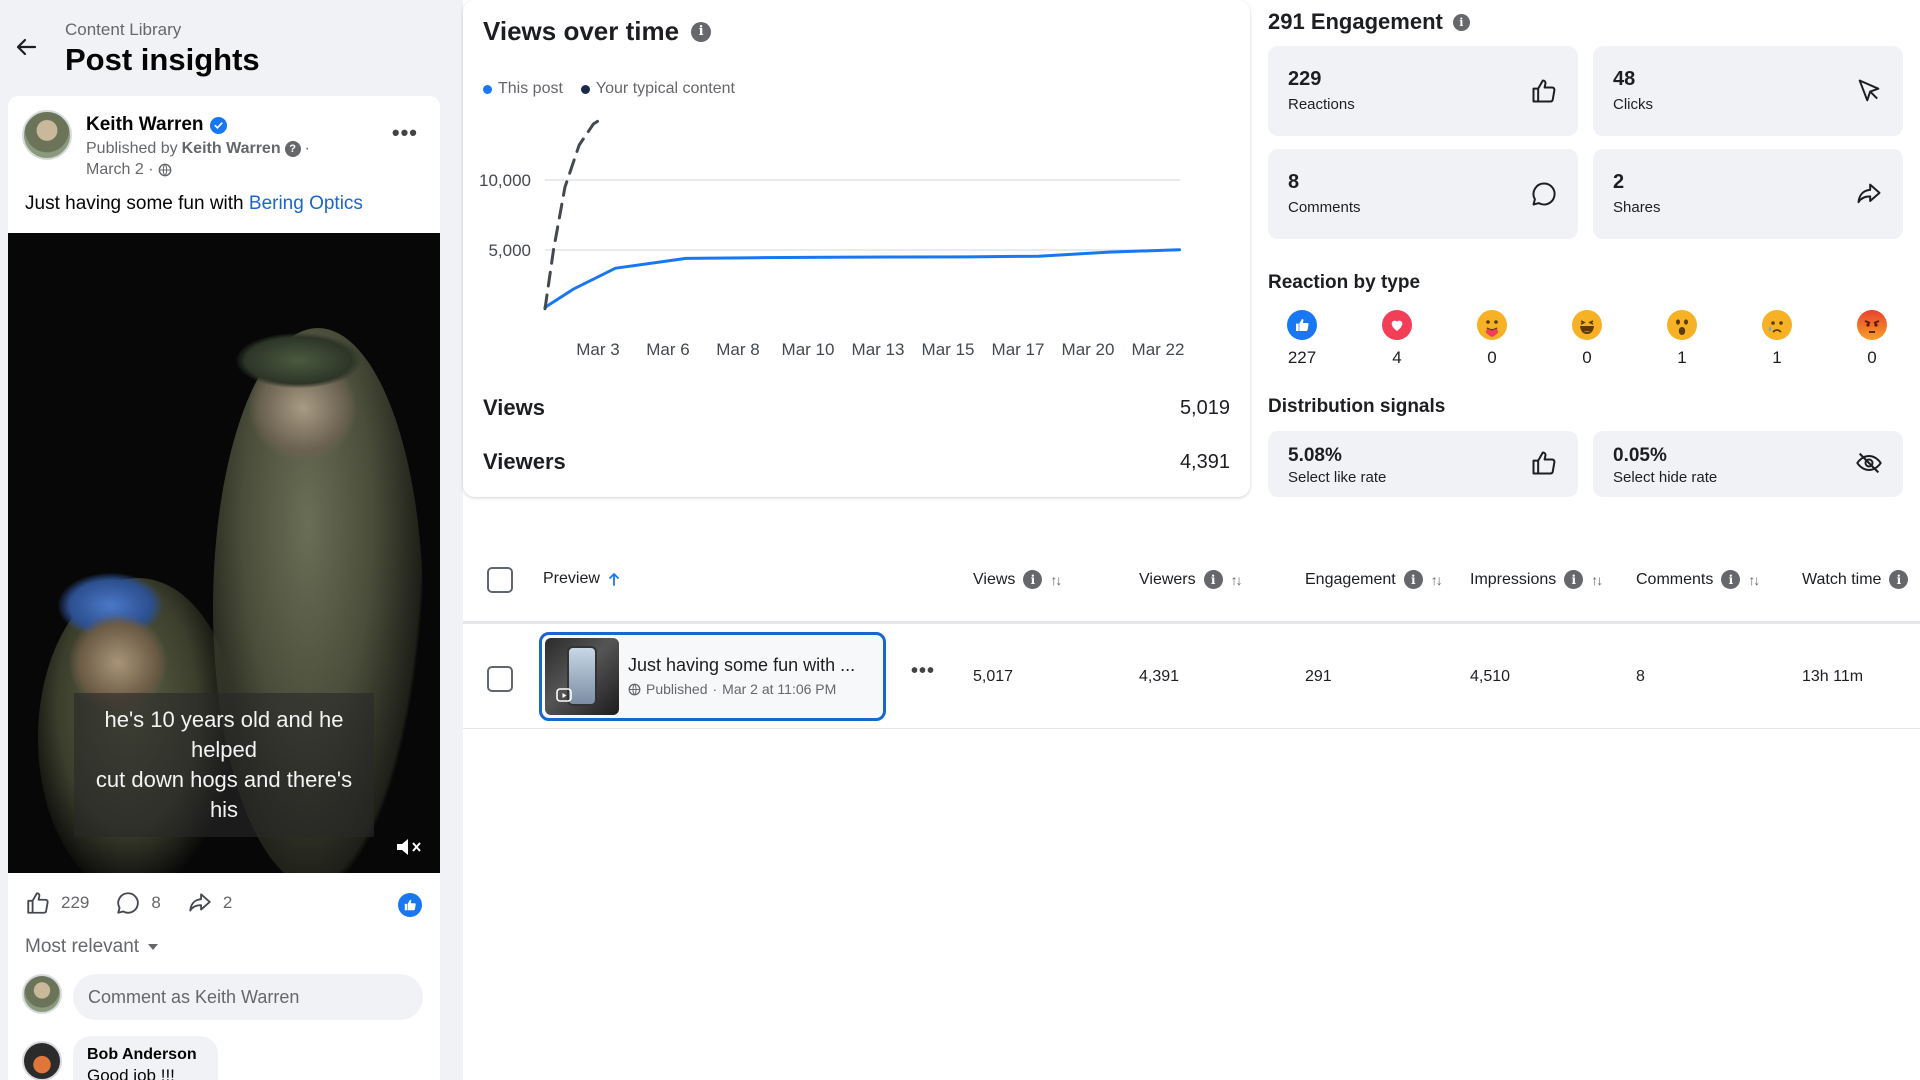 The image size is (1920, 1080). Describe the element at coordinates (1423, 194) in the screenshot. I see `comments-card: 8 Comments` at that location.